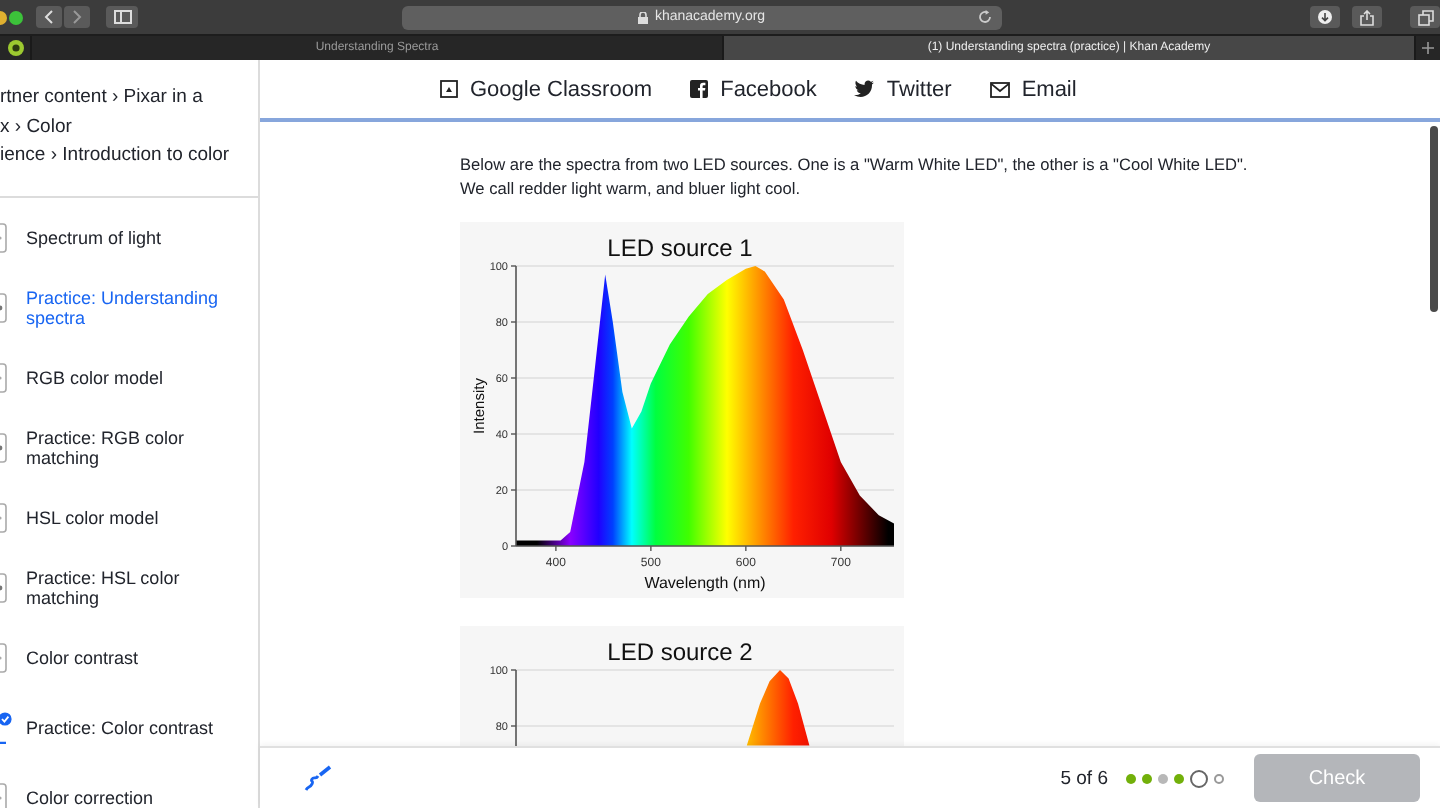 This screenshot has height=808, width=1440. I want to click on breadcrumb-line: rtner content › Pixar in a, so click(102, 98).